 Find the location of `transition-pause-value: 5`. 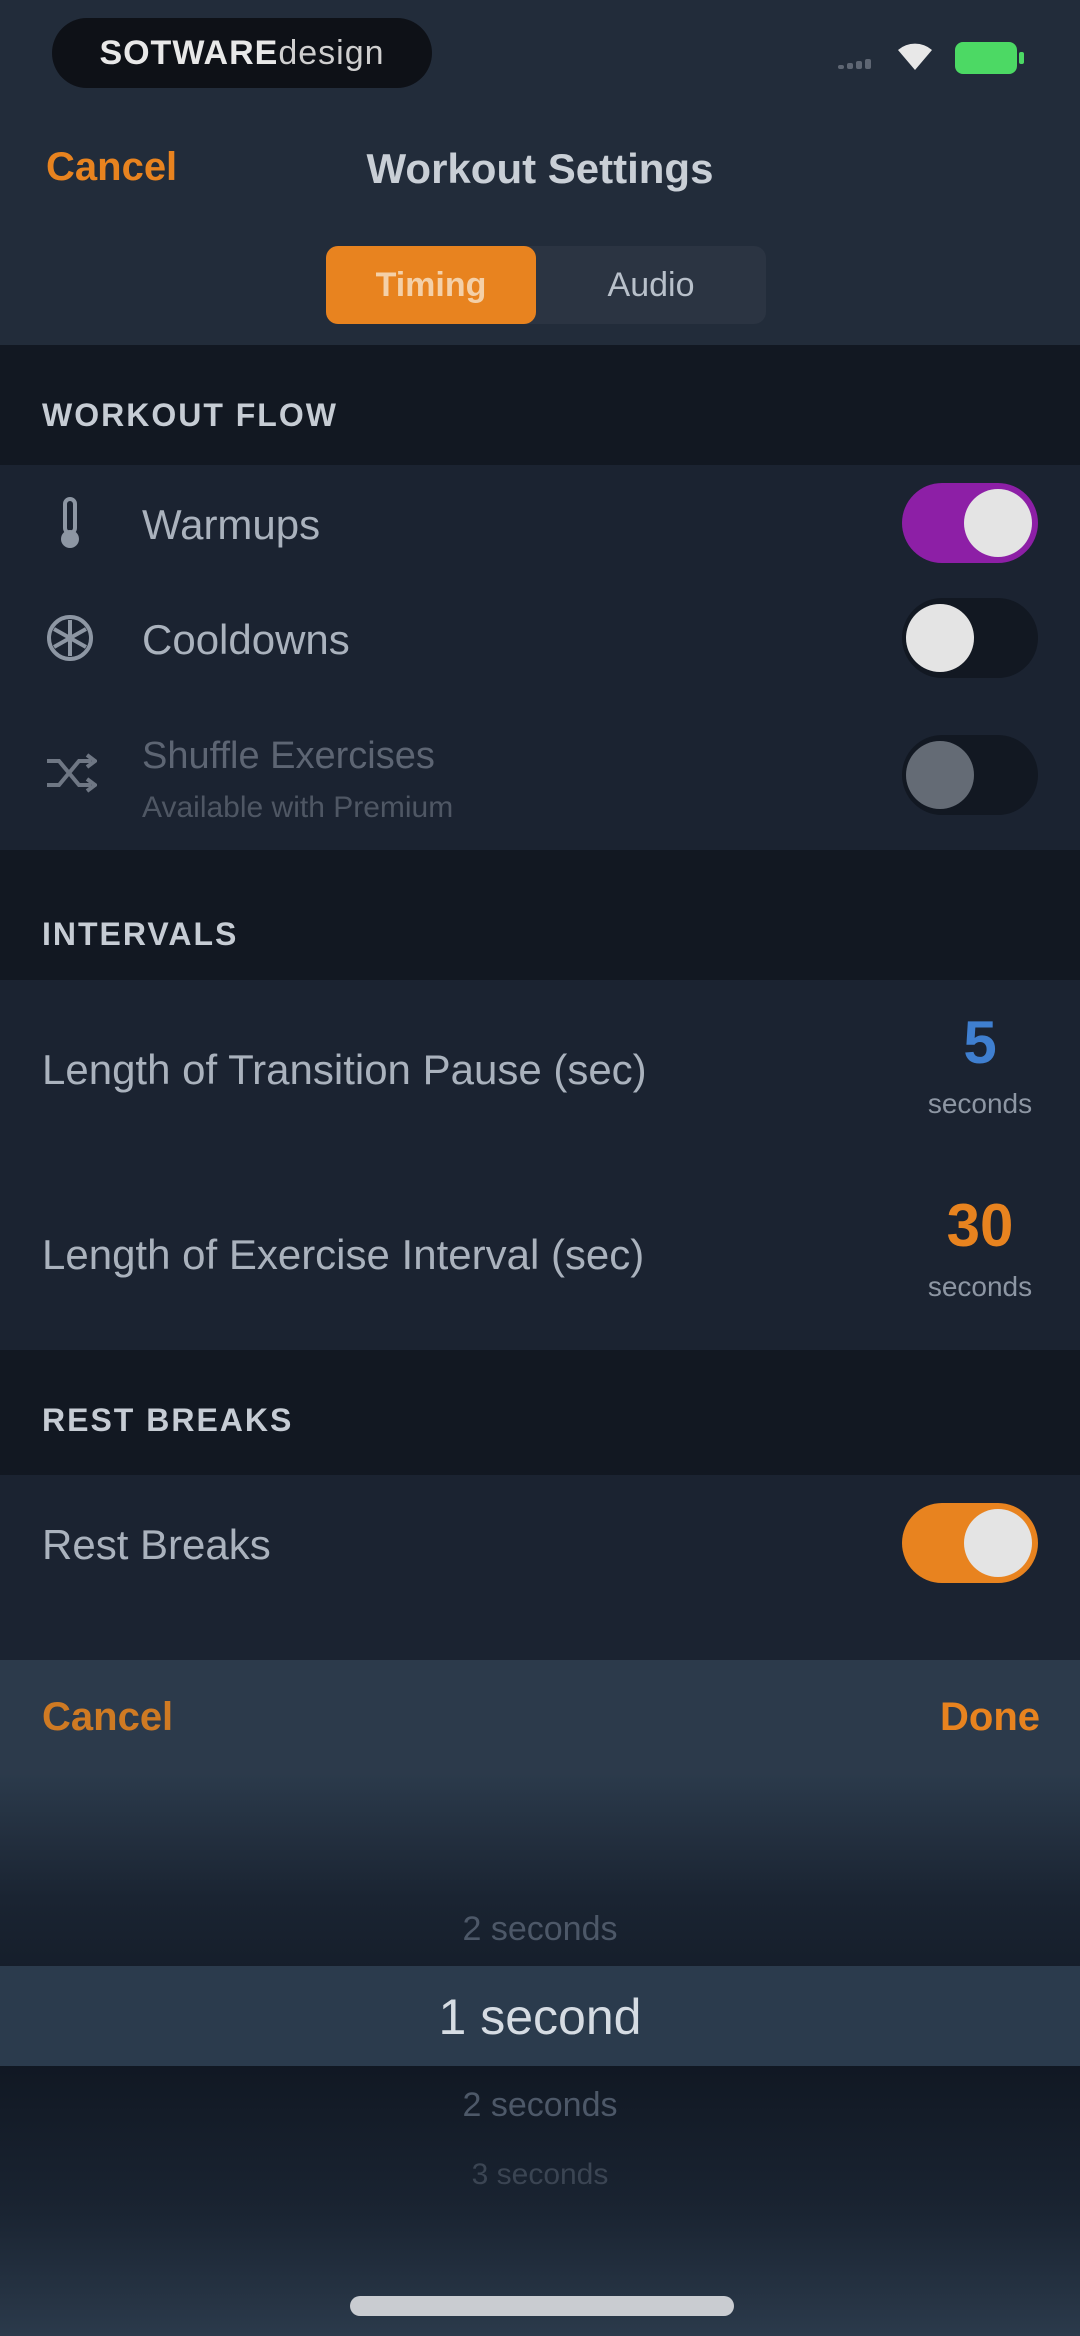

transition-pause-value: 5 is located at coordinates (980, 1042).